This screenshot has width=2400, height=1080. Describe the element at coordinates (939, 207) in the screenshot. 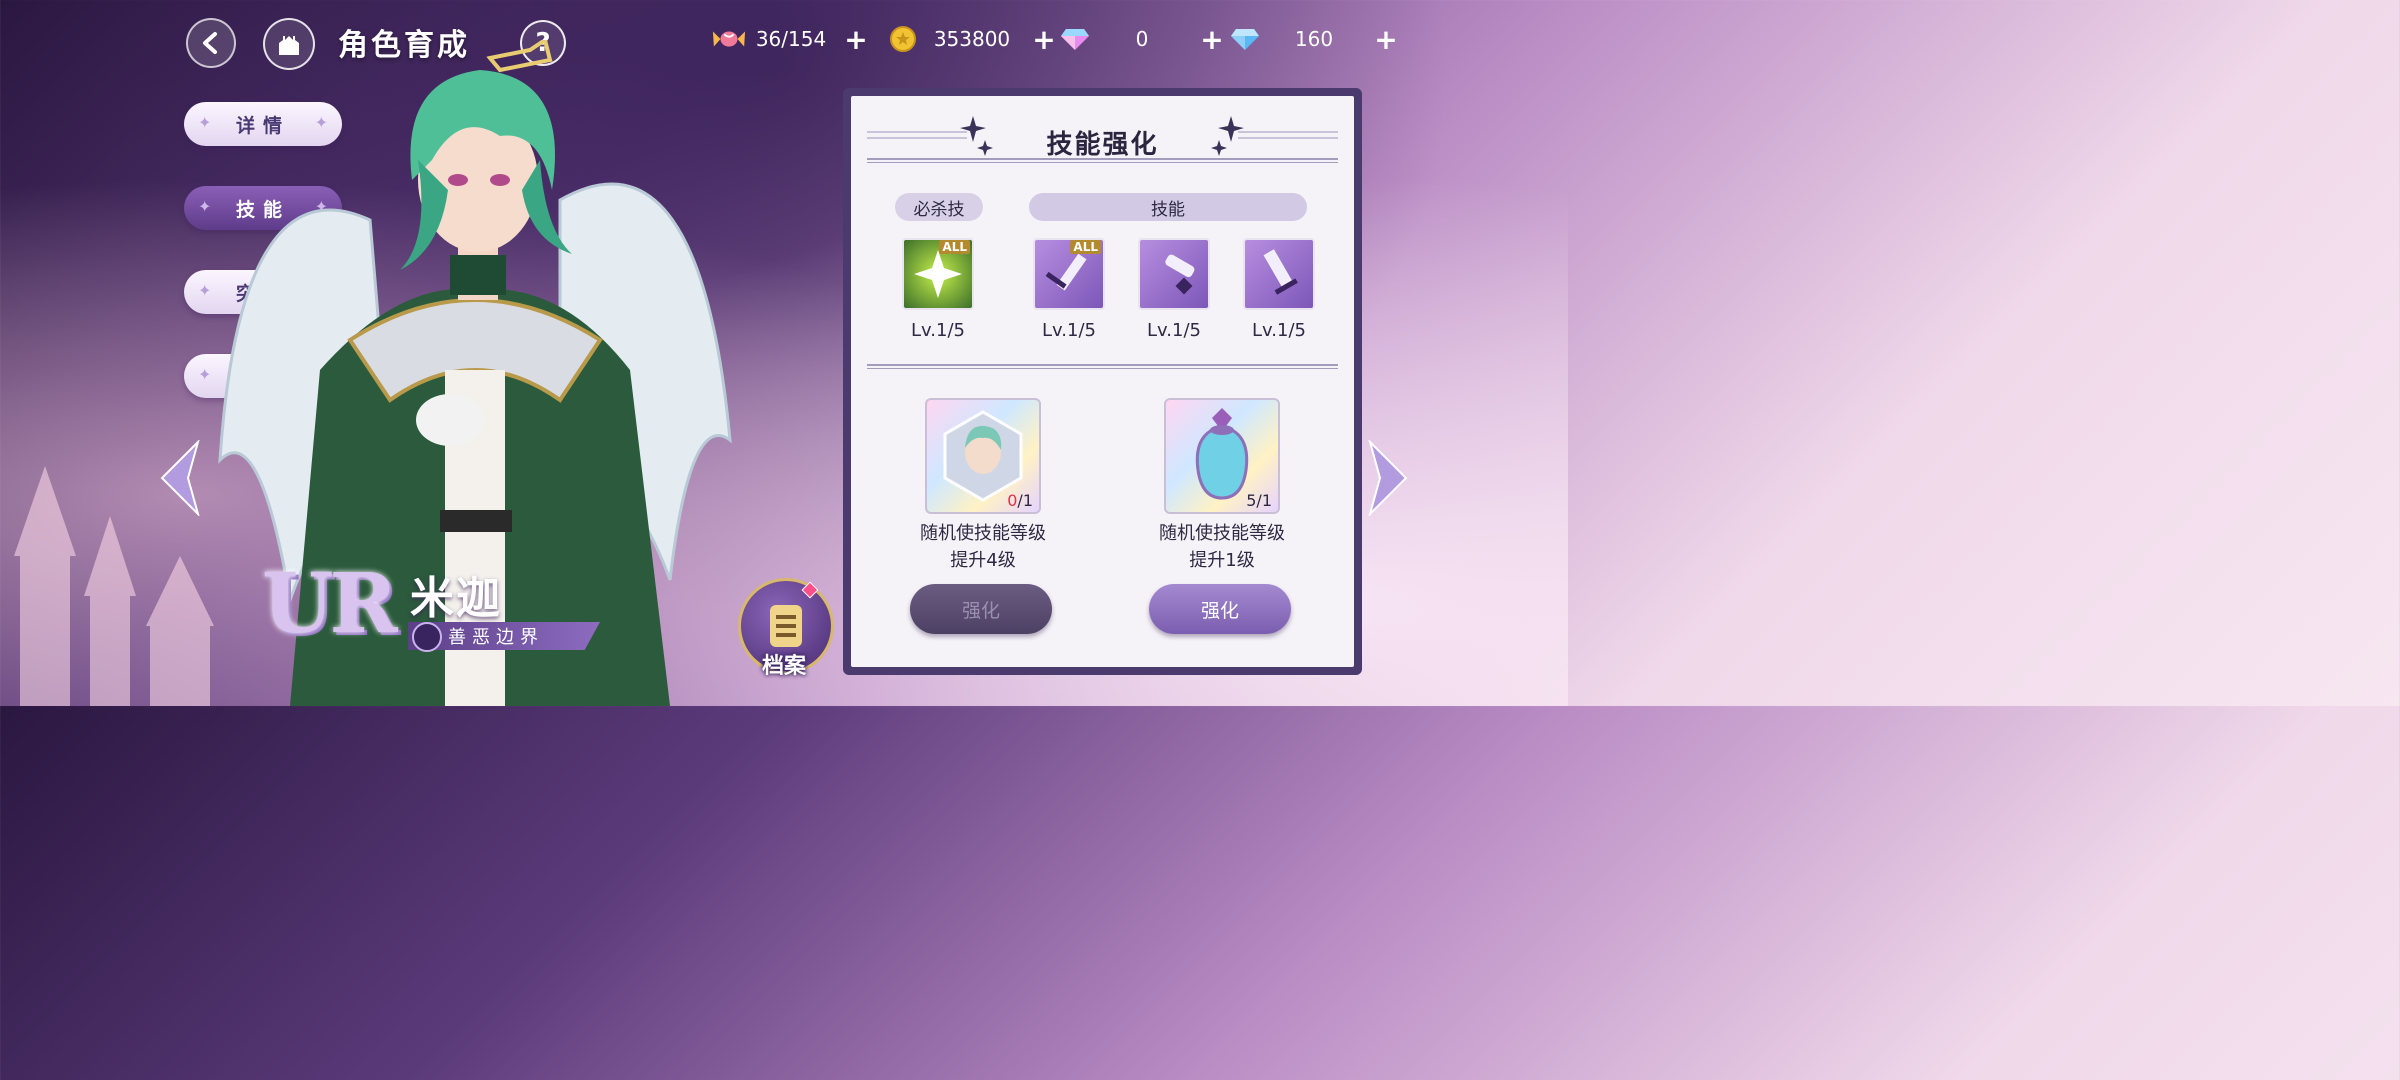

I see `ultimate-tag: 必杀技` at that location.